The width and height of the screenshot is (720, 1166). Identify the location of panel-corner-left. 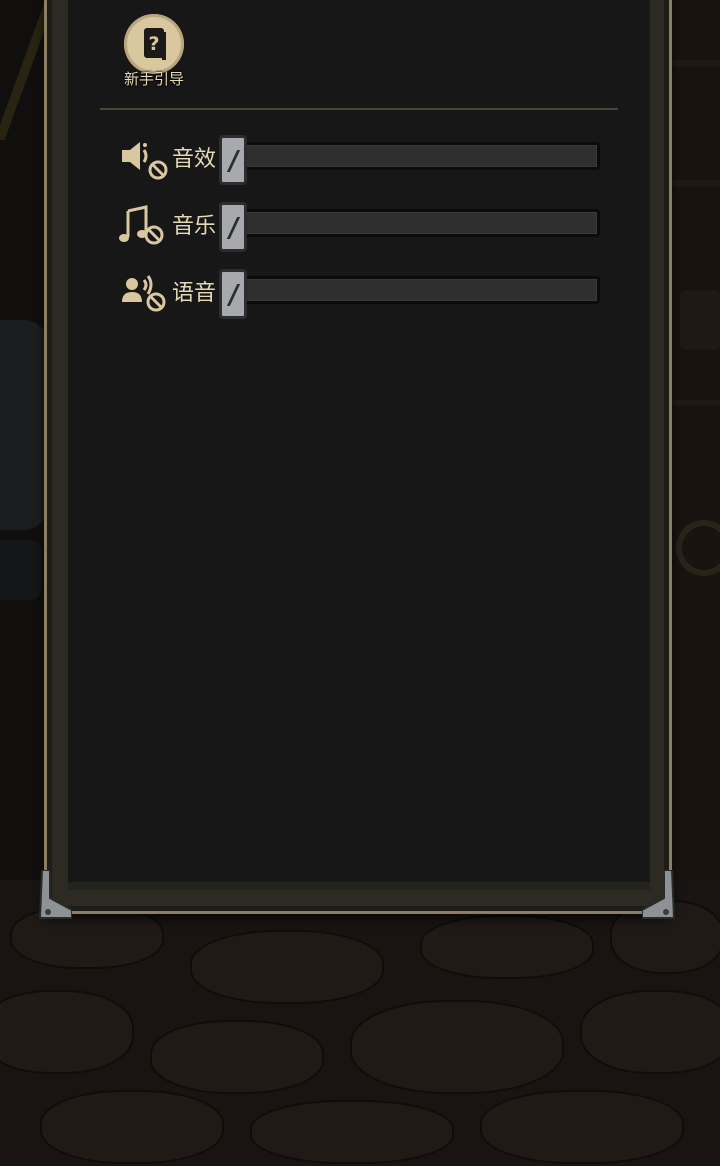
(55, 895).